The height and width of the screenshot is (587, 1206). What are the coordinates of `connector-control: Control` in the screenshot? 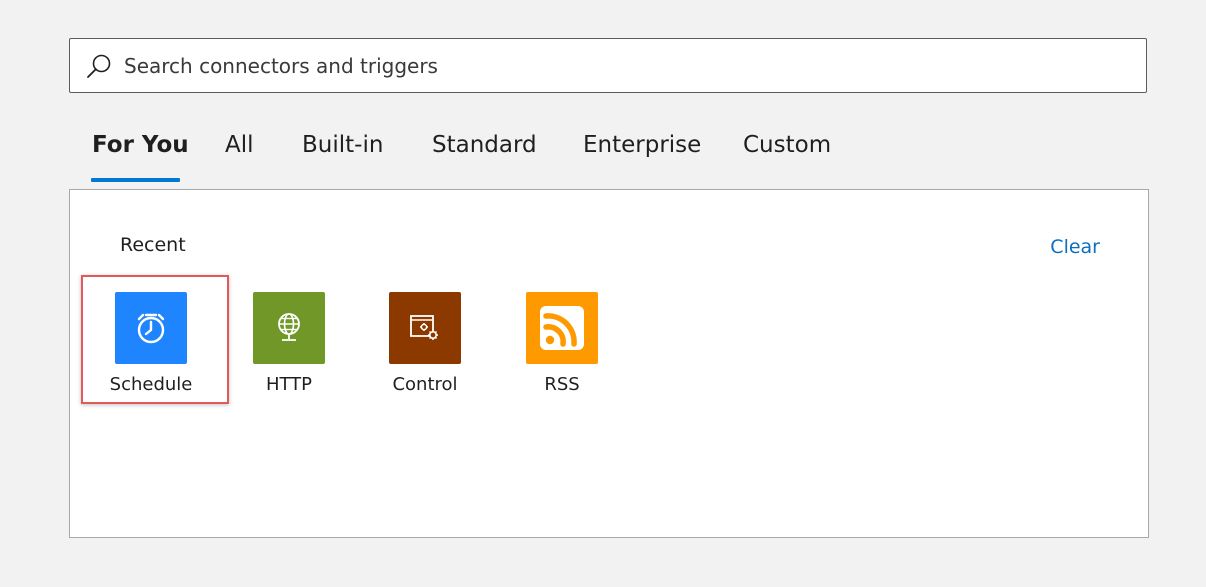 It's located at (421, 348).